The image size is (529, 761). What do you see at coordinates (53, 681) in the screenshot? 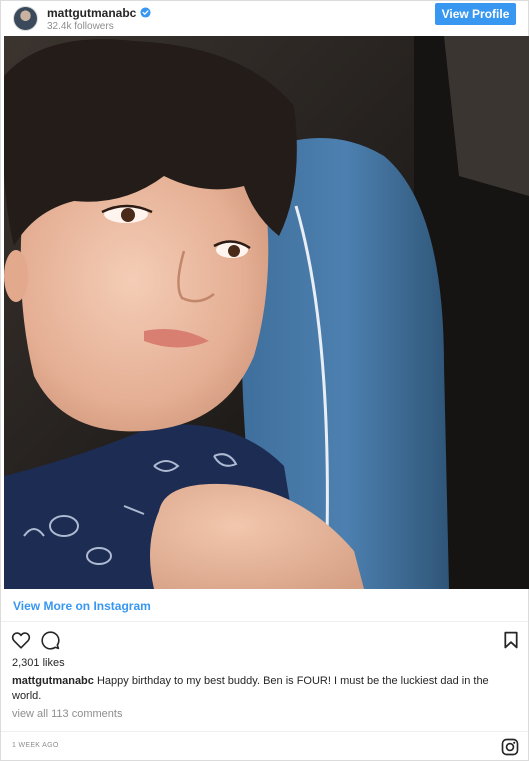
I see `caption-username: mattgutmanabc` at bounding box center [53, 681].